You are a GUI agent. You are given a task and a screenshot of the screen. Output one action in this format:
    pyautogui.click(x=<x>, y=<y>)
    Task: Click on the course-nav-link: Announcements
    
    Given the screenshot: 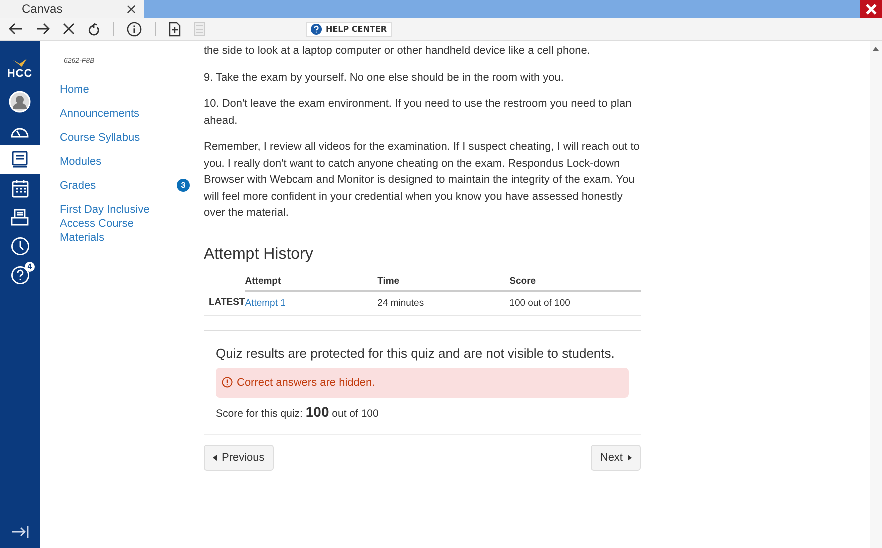 What is the action you would take?
    pyautogui.click(x=100, y=114)
    